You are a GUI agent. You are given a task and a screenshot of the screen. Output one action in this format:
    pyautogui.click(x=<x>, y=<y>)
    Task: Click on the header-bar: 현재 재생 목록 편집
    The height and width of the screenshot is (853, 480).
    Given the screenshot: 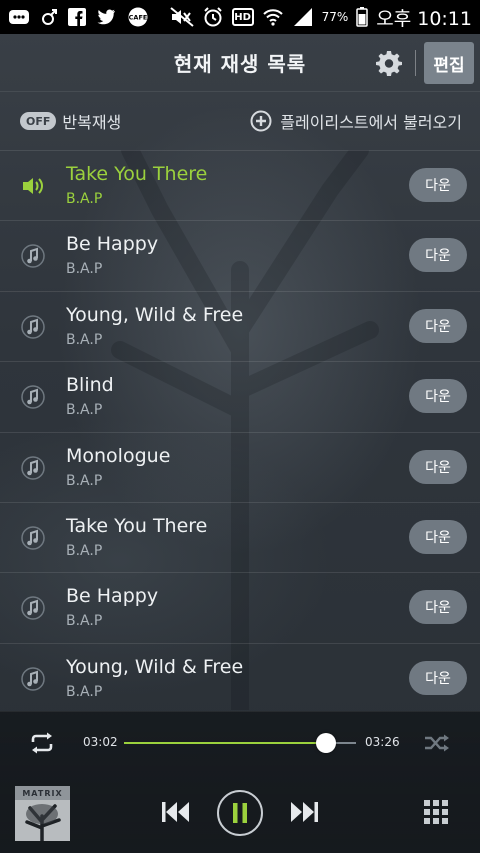 What is the action you would take?
    pyautogui.click(x=240, y=63)
    